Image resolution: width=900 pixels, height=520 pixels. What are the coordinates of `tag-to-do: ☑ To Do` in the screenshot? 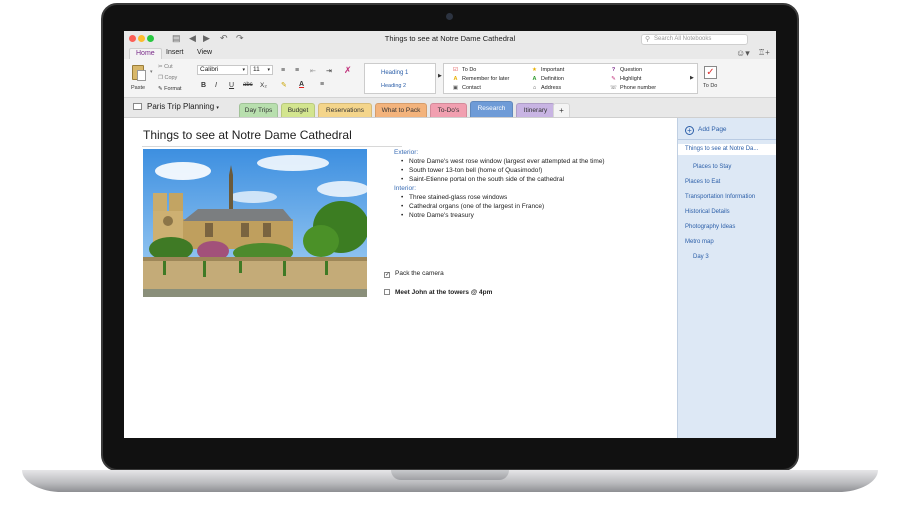 It's located at (464, 70).